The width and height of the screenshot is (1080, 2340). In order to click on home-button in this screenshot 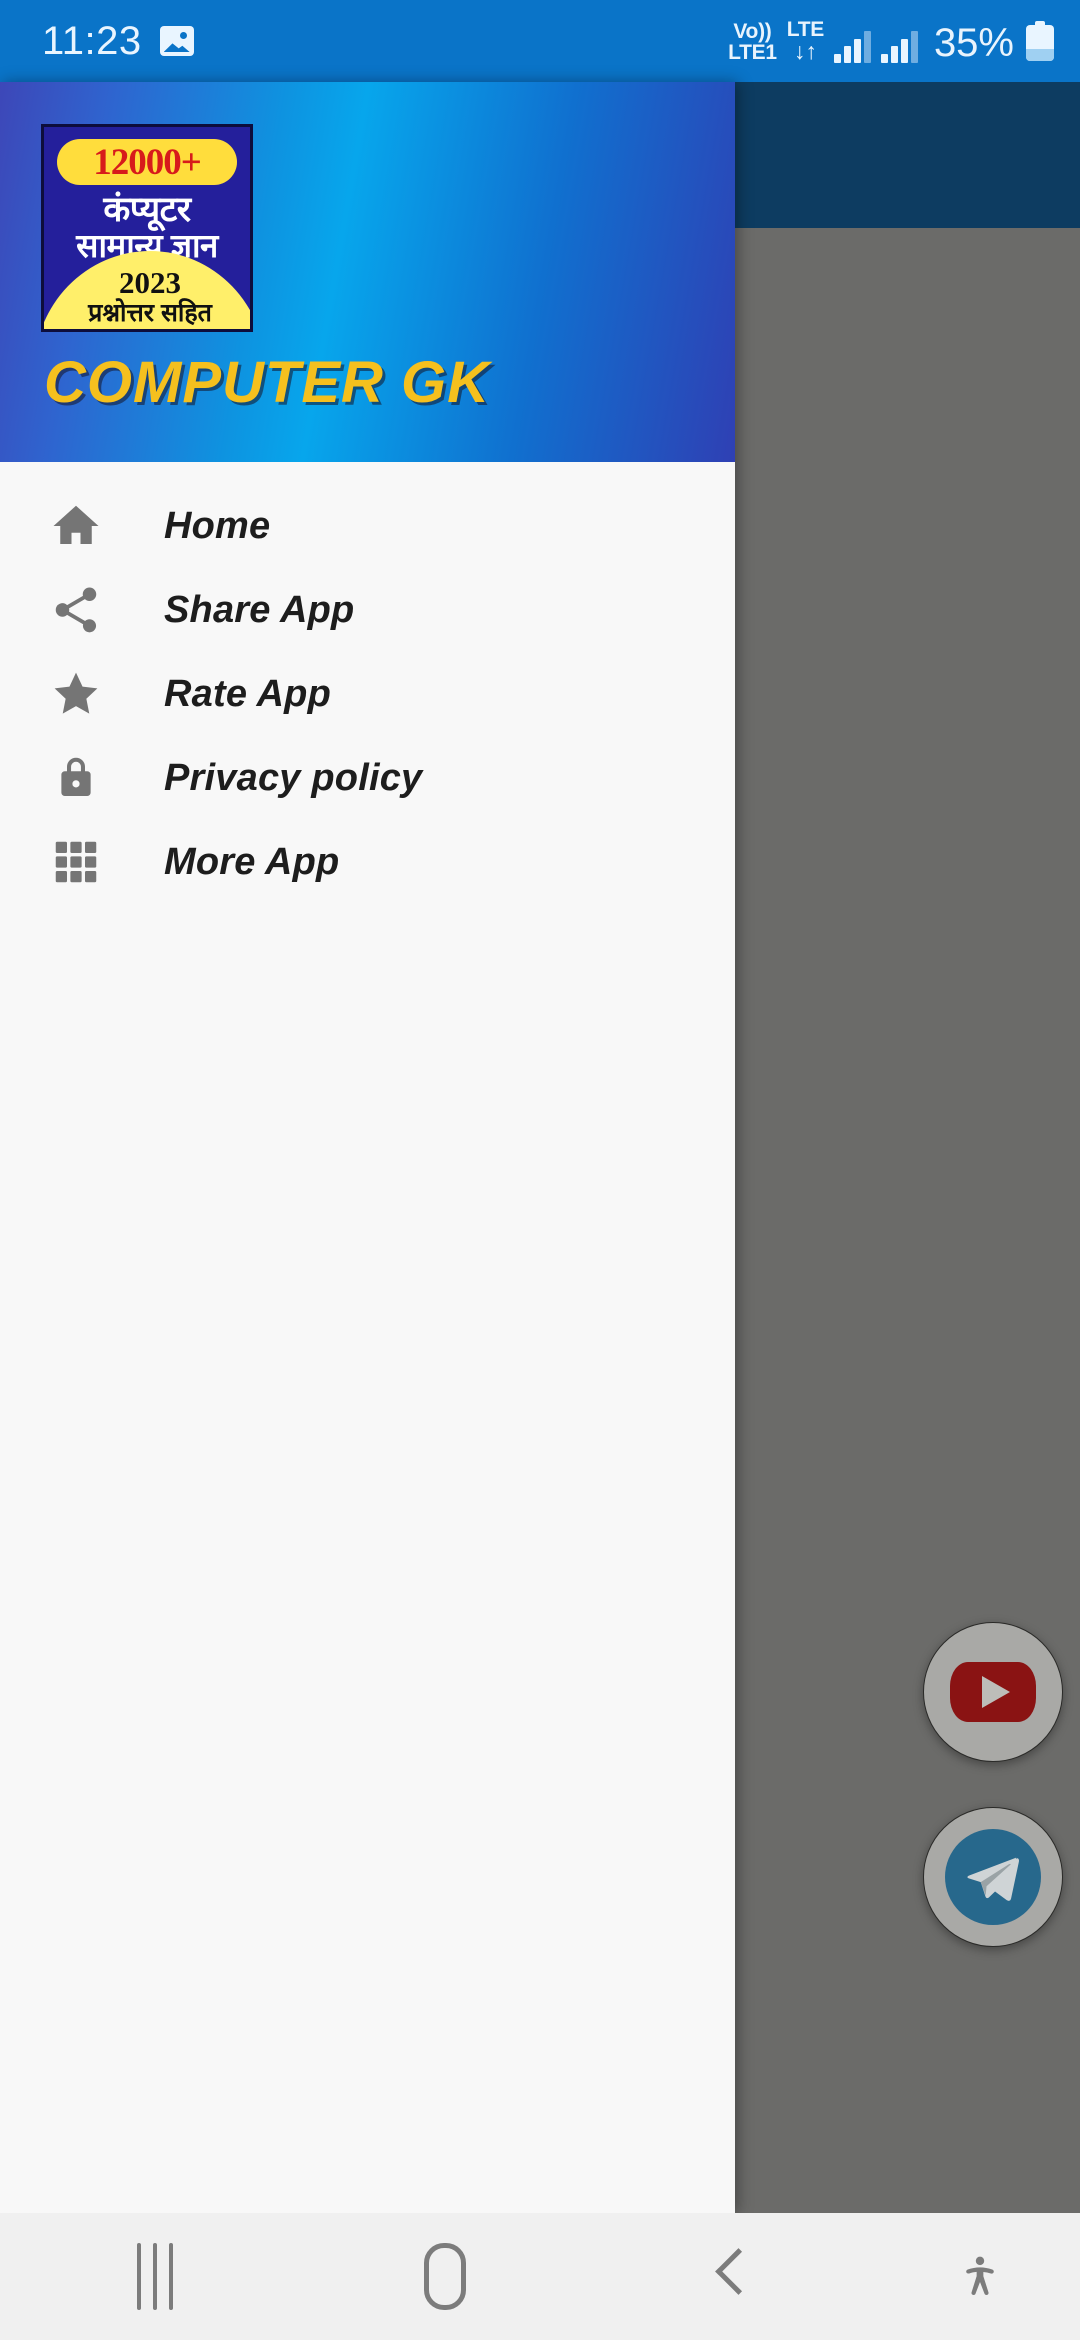, I will do `click(445, 2276)`.